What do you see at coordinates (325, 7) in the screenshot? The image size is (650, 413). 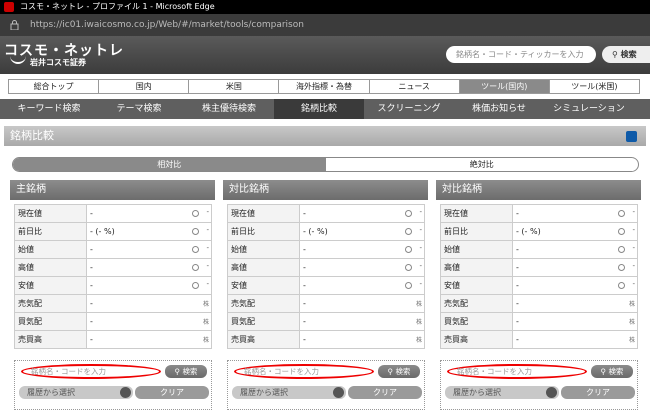 I see `browser-titlebar: コスモ・ネットレ - プロファイル 1 - Microsoft Edge` at bounding box center [325, 7].